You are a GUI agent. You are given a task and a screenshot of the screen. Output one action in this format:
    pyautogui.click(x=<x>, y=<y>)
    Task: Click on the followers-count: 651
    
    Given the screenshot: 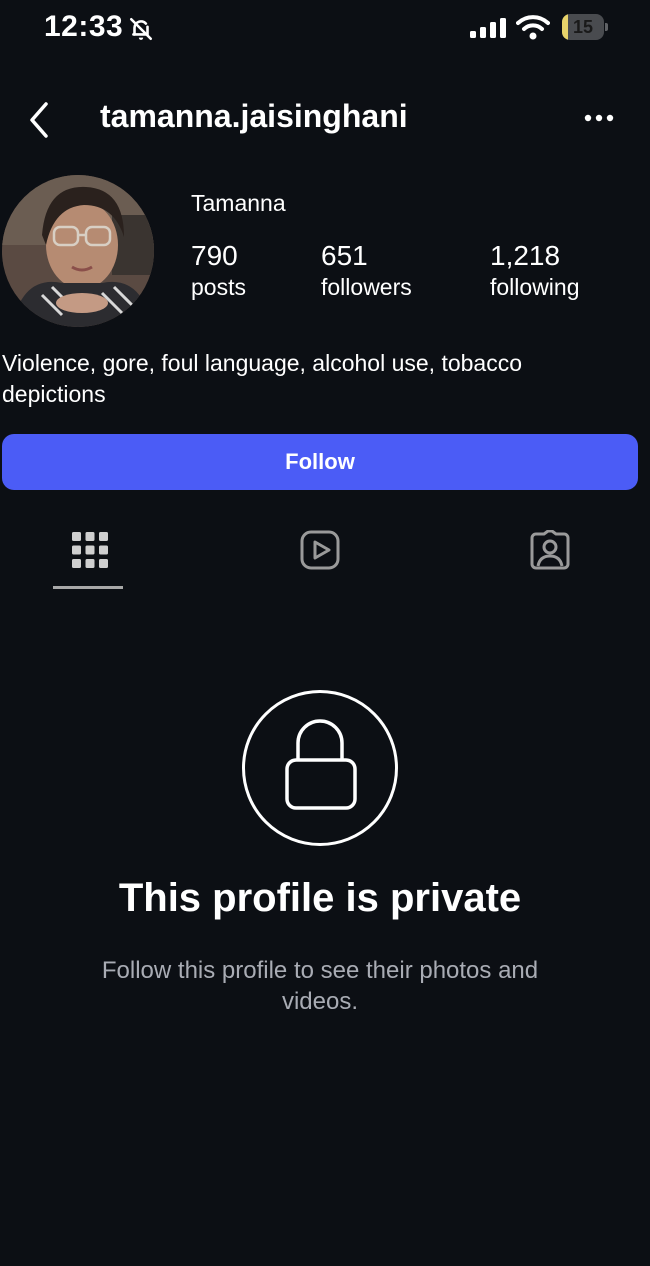 What is the action you would take?
    pyautogui.click(x=344, y=255)
    